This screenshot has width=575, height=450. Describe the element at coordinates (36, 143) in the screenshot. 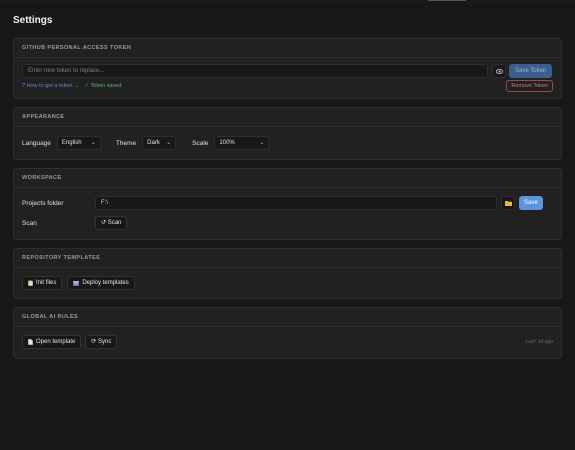

I see `language-label: Language` at that location.